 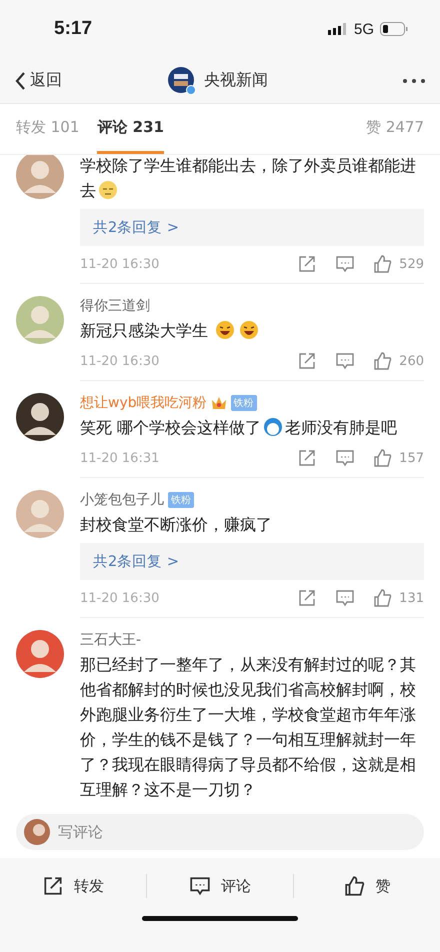 I want to click on battery-icon, so click(x=394, y=29).